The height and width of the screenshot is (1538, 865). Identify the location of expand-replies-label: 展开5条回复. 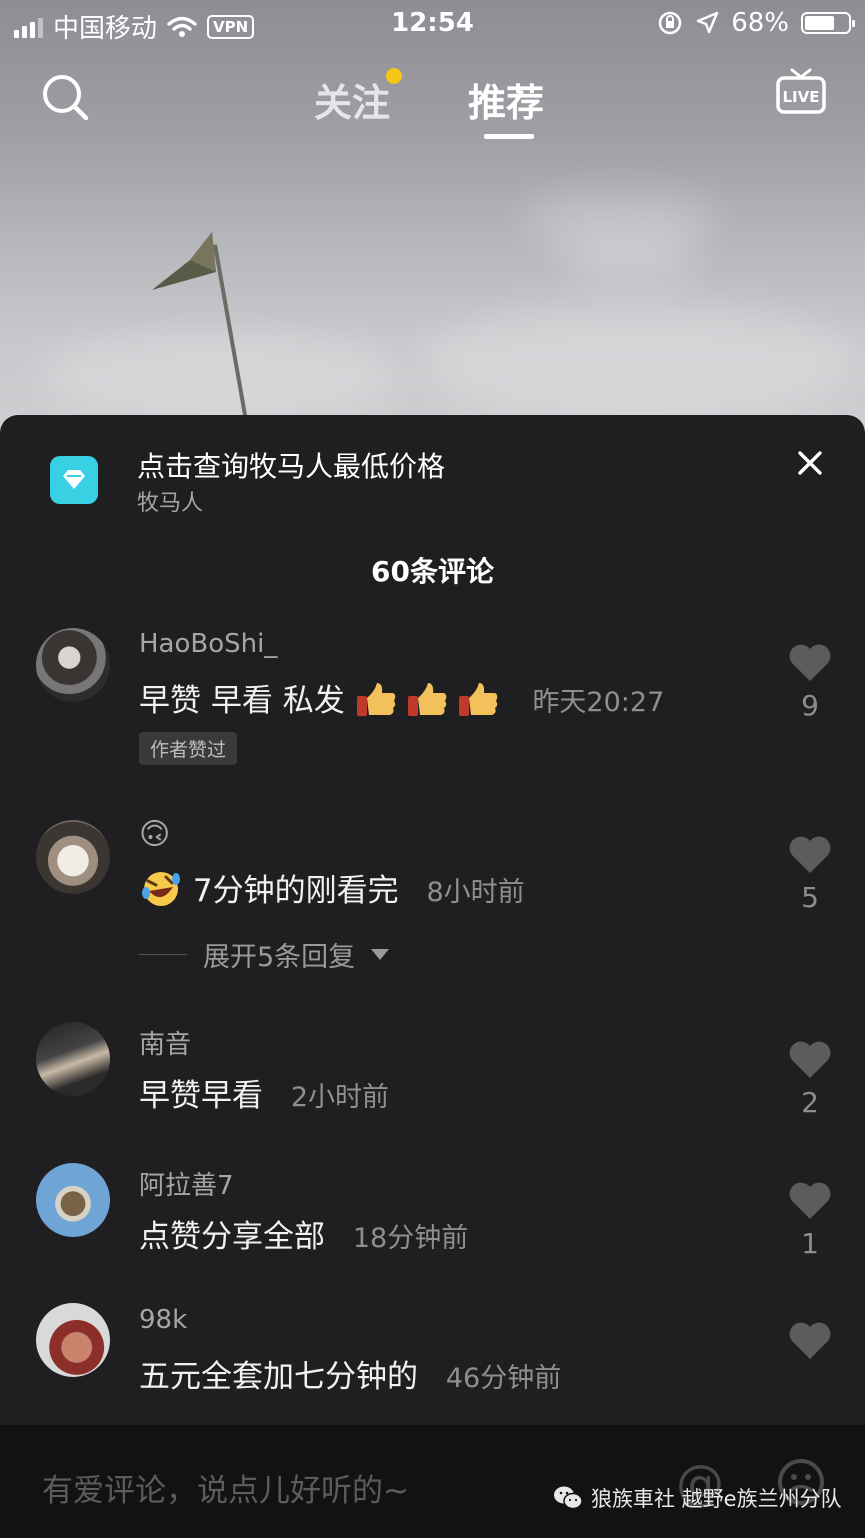
(279, 957).